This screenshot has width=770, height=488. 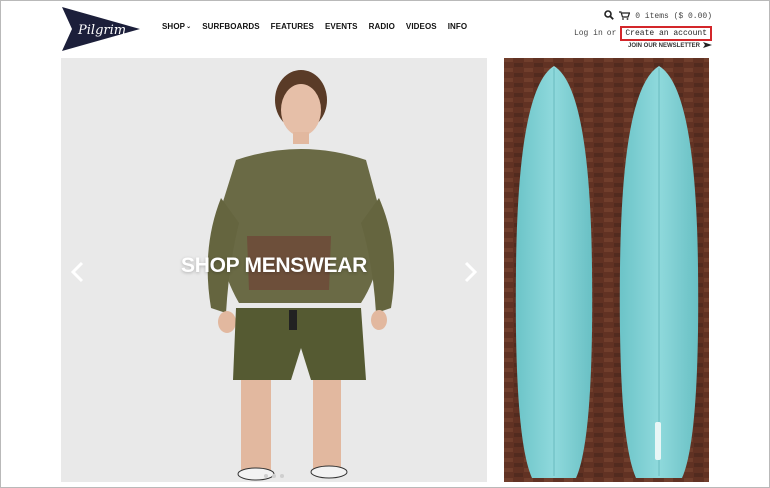 I want to click on nav-events: EVENTS, so click(x=341, y=26).